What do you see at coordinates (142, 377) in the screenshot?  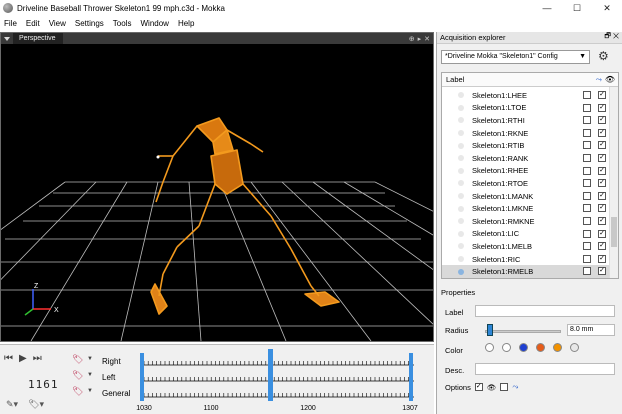 I see `range-start-handle` at bounding box center [142, 377].